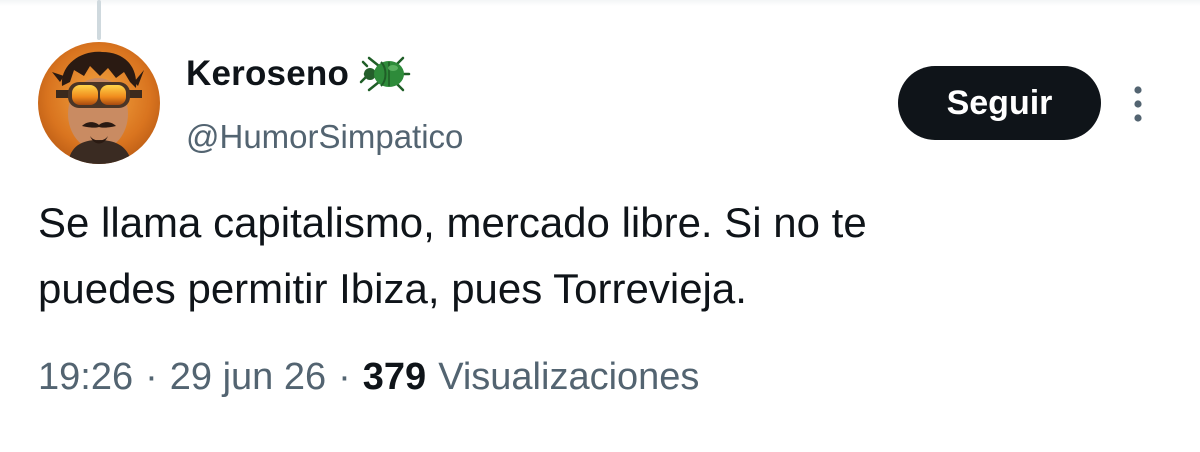  What do you see at coordinates (394, 377) in the screenshot?
I see `views-count: 379` at bounding box center [394, 377].